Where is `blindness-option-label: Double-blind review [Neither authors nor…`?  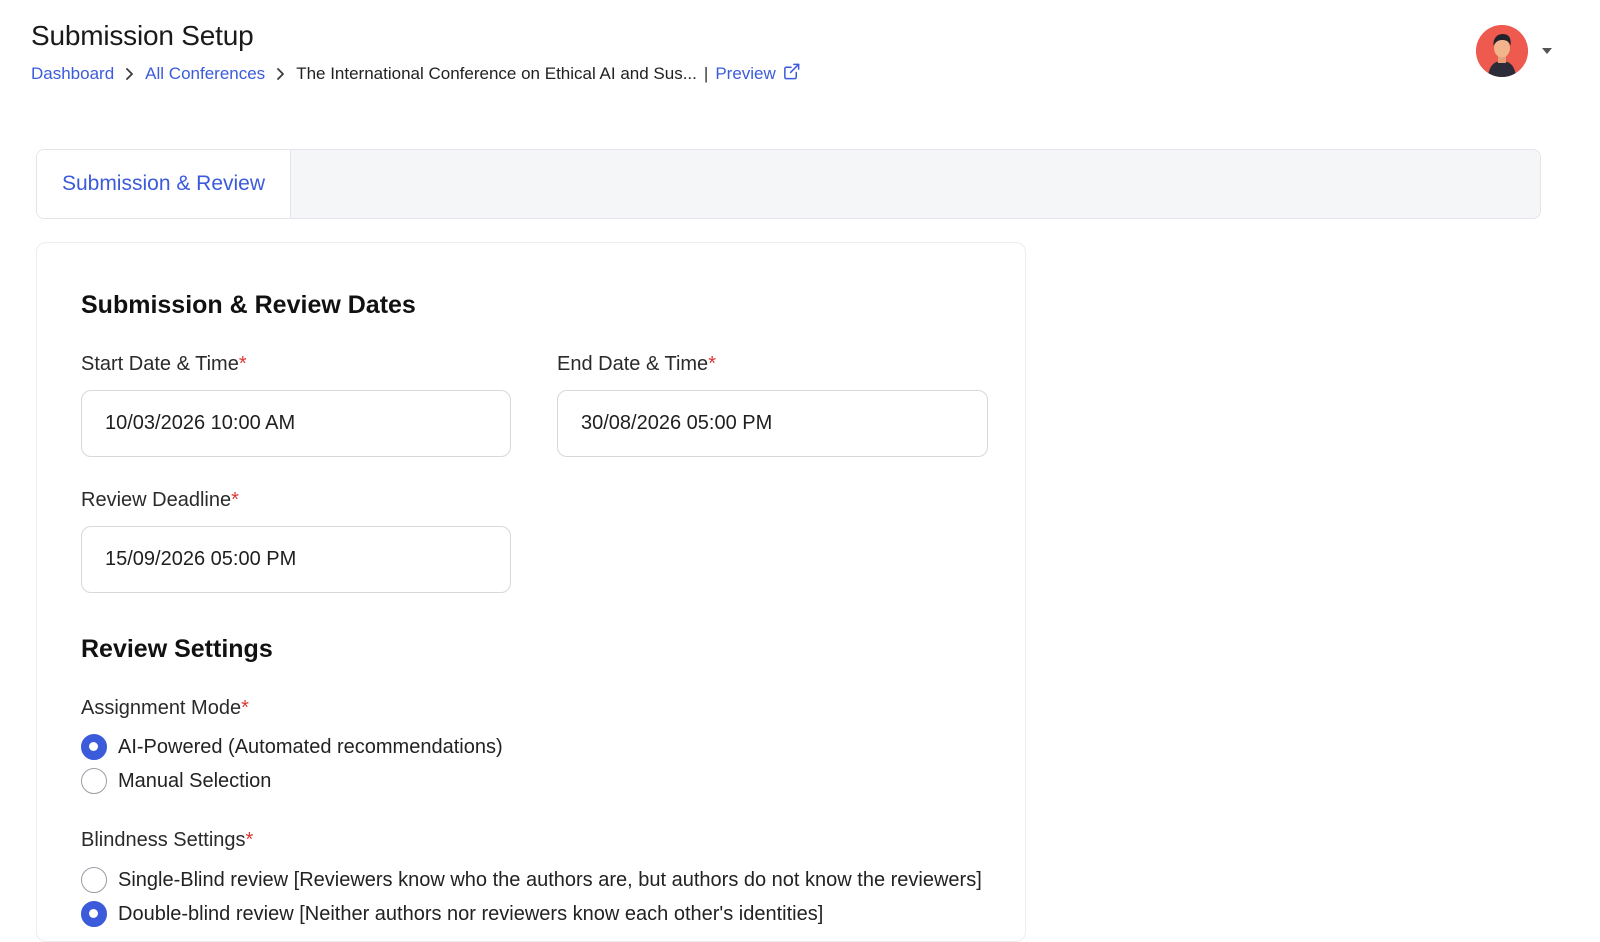 blindness-option-label: Double-blind review [Neither authors nor… is located at coordinates (471, 913).